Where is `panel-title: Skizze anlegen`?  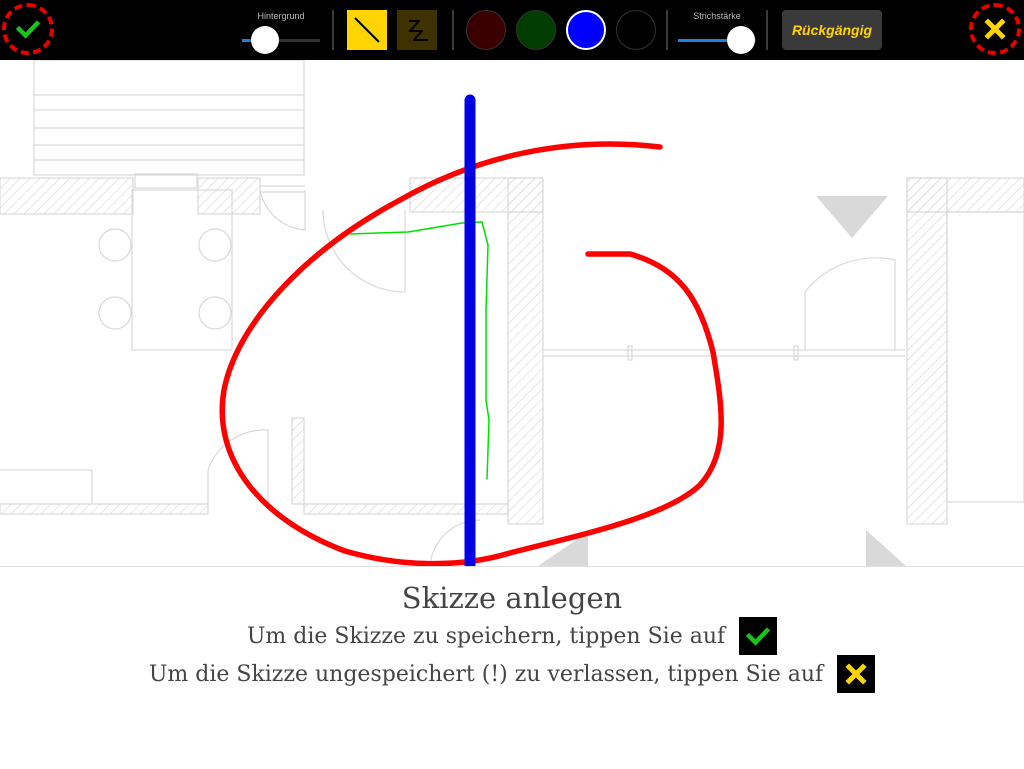 panel-title: Skizze anlegen is located at coordinates (512, 598).